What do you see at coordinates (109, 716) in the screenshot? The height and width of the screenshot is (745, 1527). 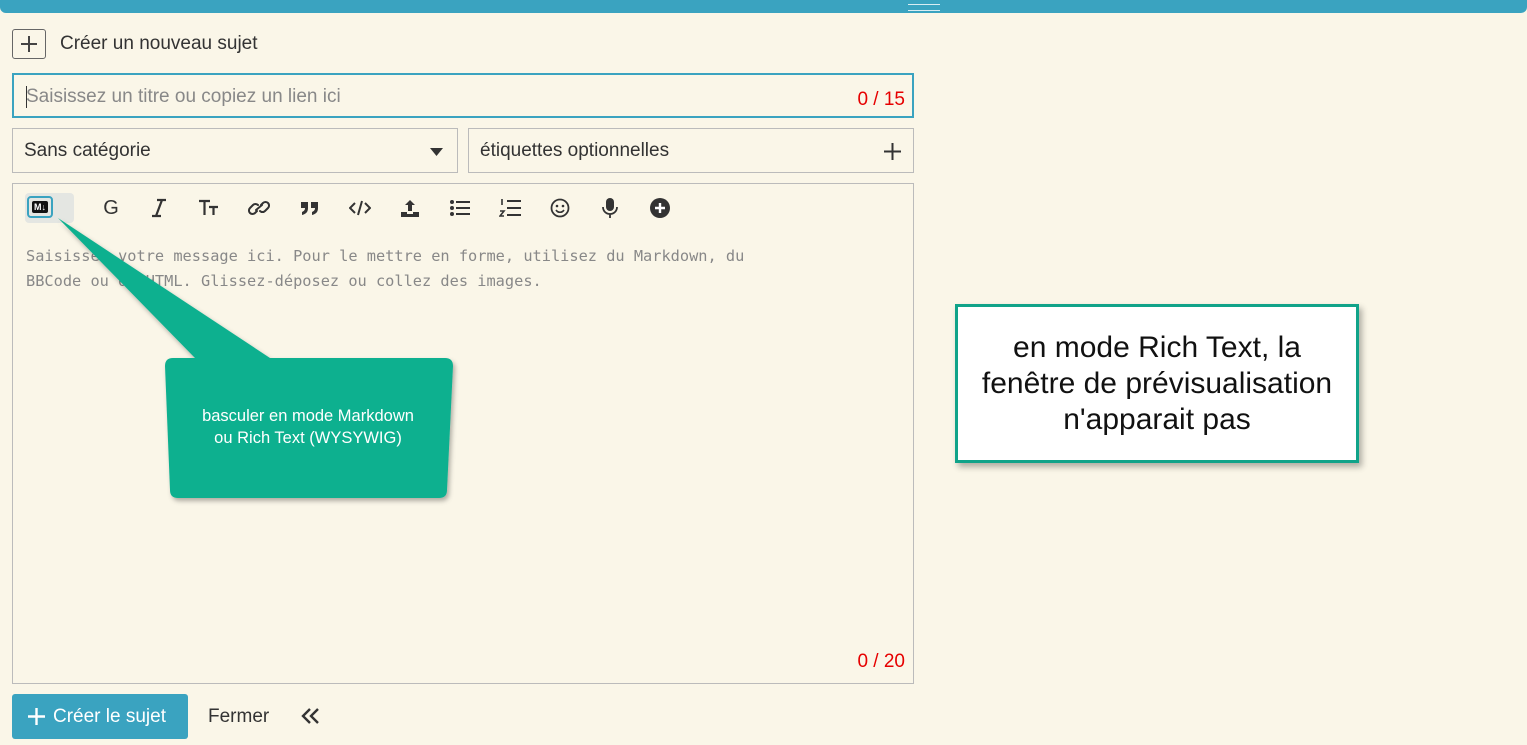 I see `create-topic-label: Créer le sujet` at bounding box center [109, 716].